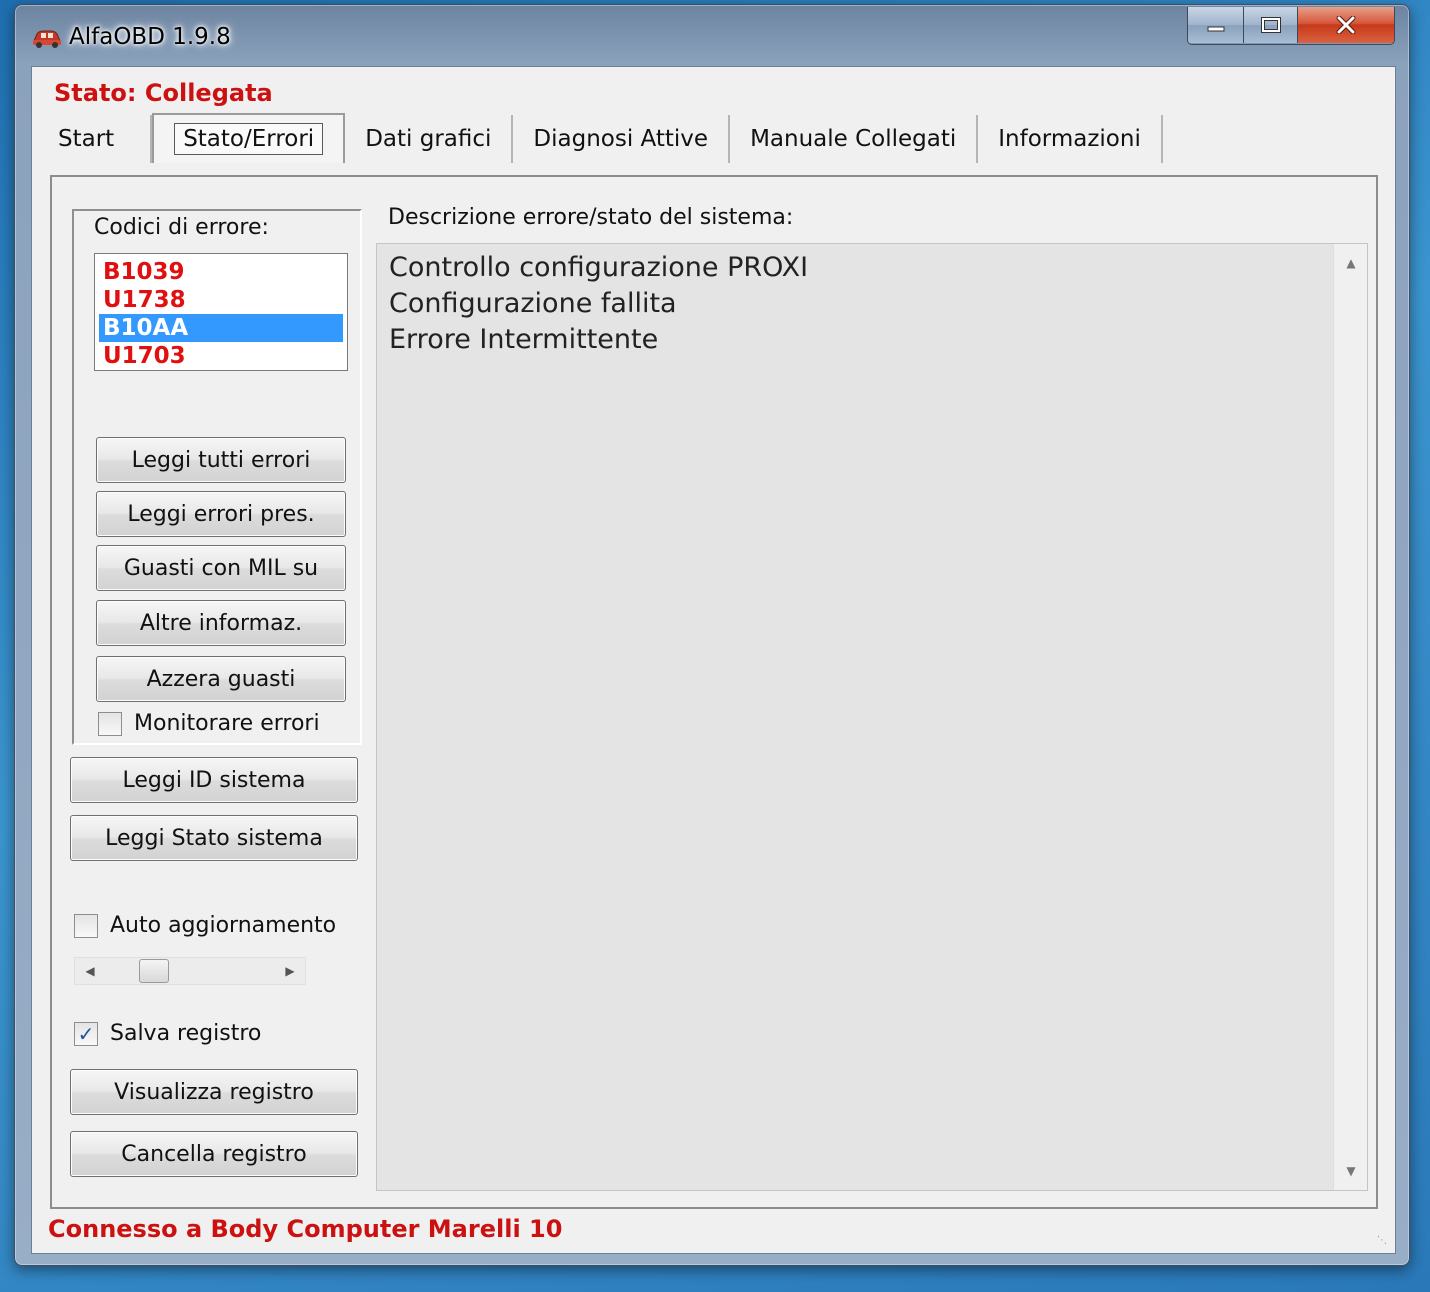  What do you see at coordinates (90, 971) in the screenshot?
I see `arrow-left-icon: ◀` at bounding box center [90, 971].